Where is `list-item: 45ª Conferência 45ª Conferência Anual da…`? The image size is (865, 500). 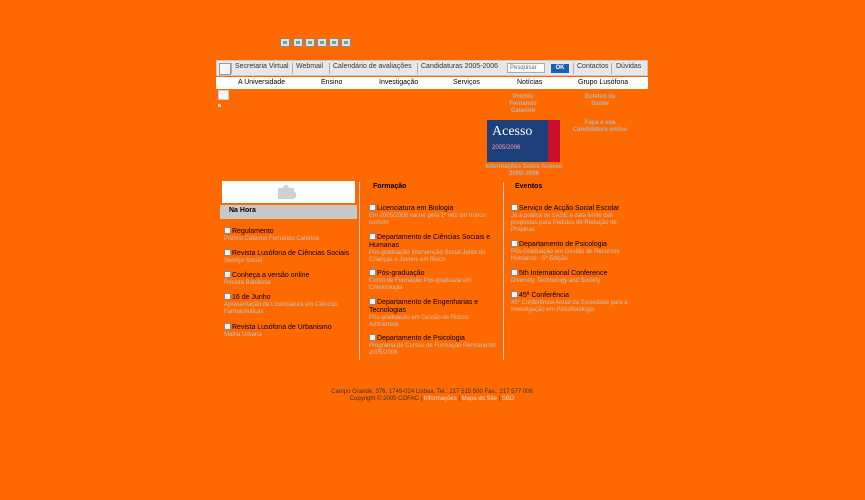
list-item: 45ª Conferência 45ª Conferência Anual da… is located at coordinates (573, 302).